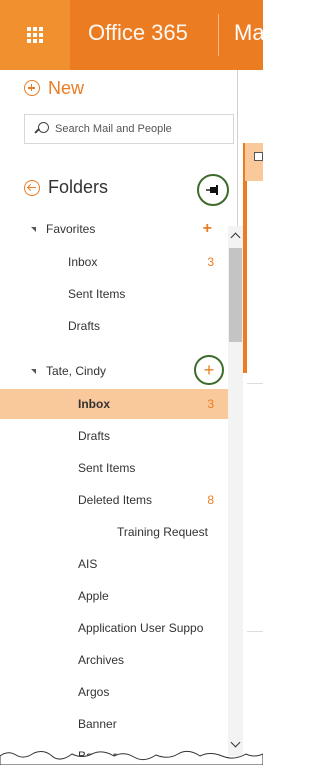 This screenshot has width=320, height=771. What do you see at coordinates (235, 742) in the screenshot?
I see `chevron-down-icon` at bounding box center [235, 742].